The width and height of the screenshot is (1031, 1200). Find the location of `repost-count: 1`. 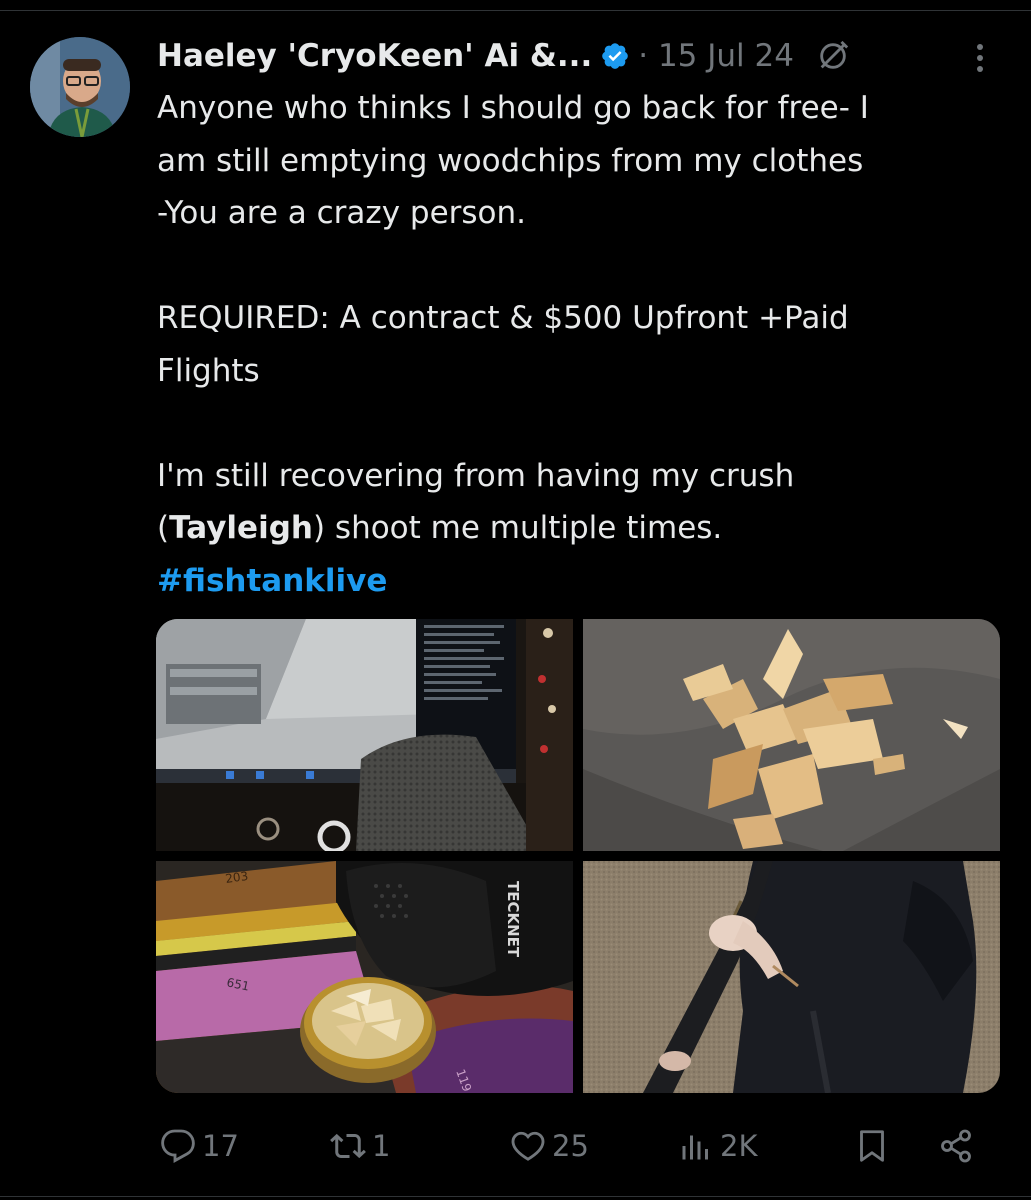

repost-count: 1 is located at coordinates (381, 1146).